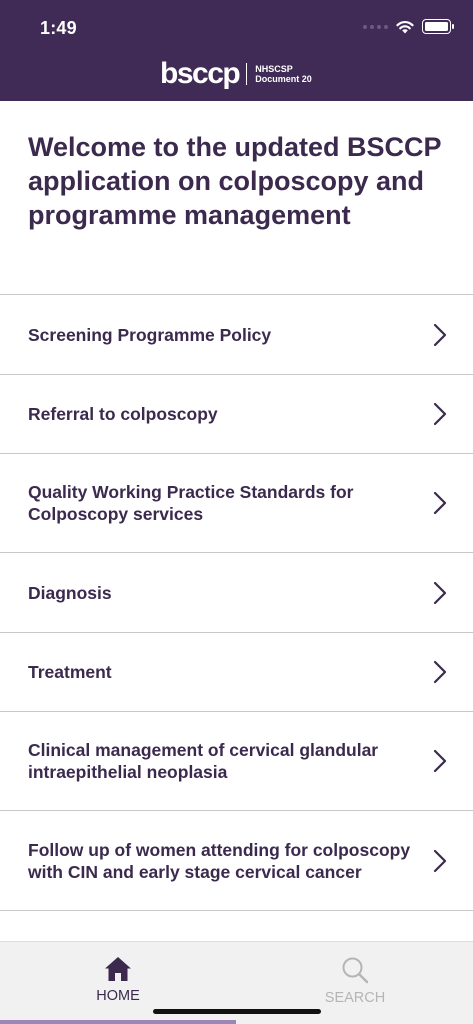 The height and width of the screenshot is (1024, 473). Describe the element at coordinates (236, 593) in the screenshot. I see `menu-item-diagnosis: Diagnosis` at that location.